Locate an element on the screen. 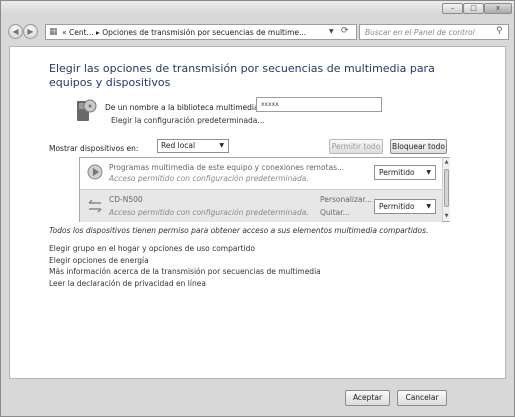  block-all-button: Bloquear todo is located at coordinates (418, 146).